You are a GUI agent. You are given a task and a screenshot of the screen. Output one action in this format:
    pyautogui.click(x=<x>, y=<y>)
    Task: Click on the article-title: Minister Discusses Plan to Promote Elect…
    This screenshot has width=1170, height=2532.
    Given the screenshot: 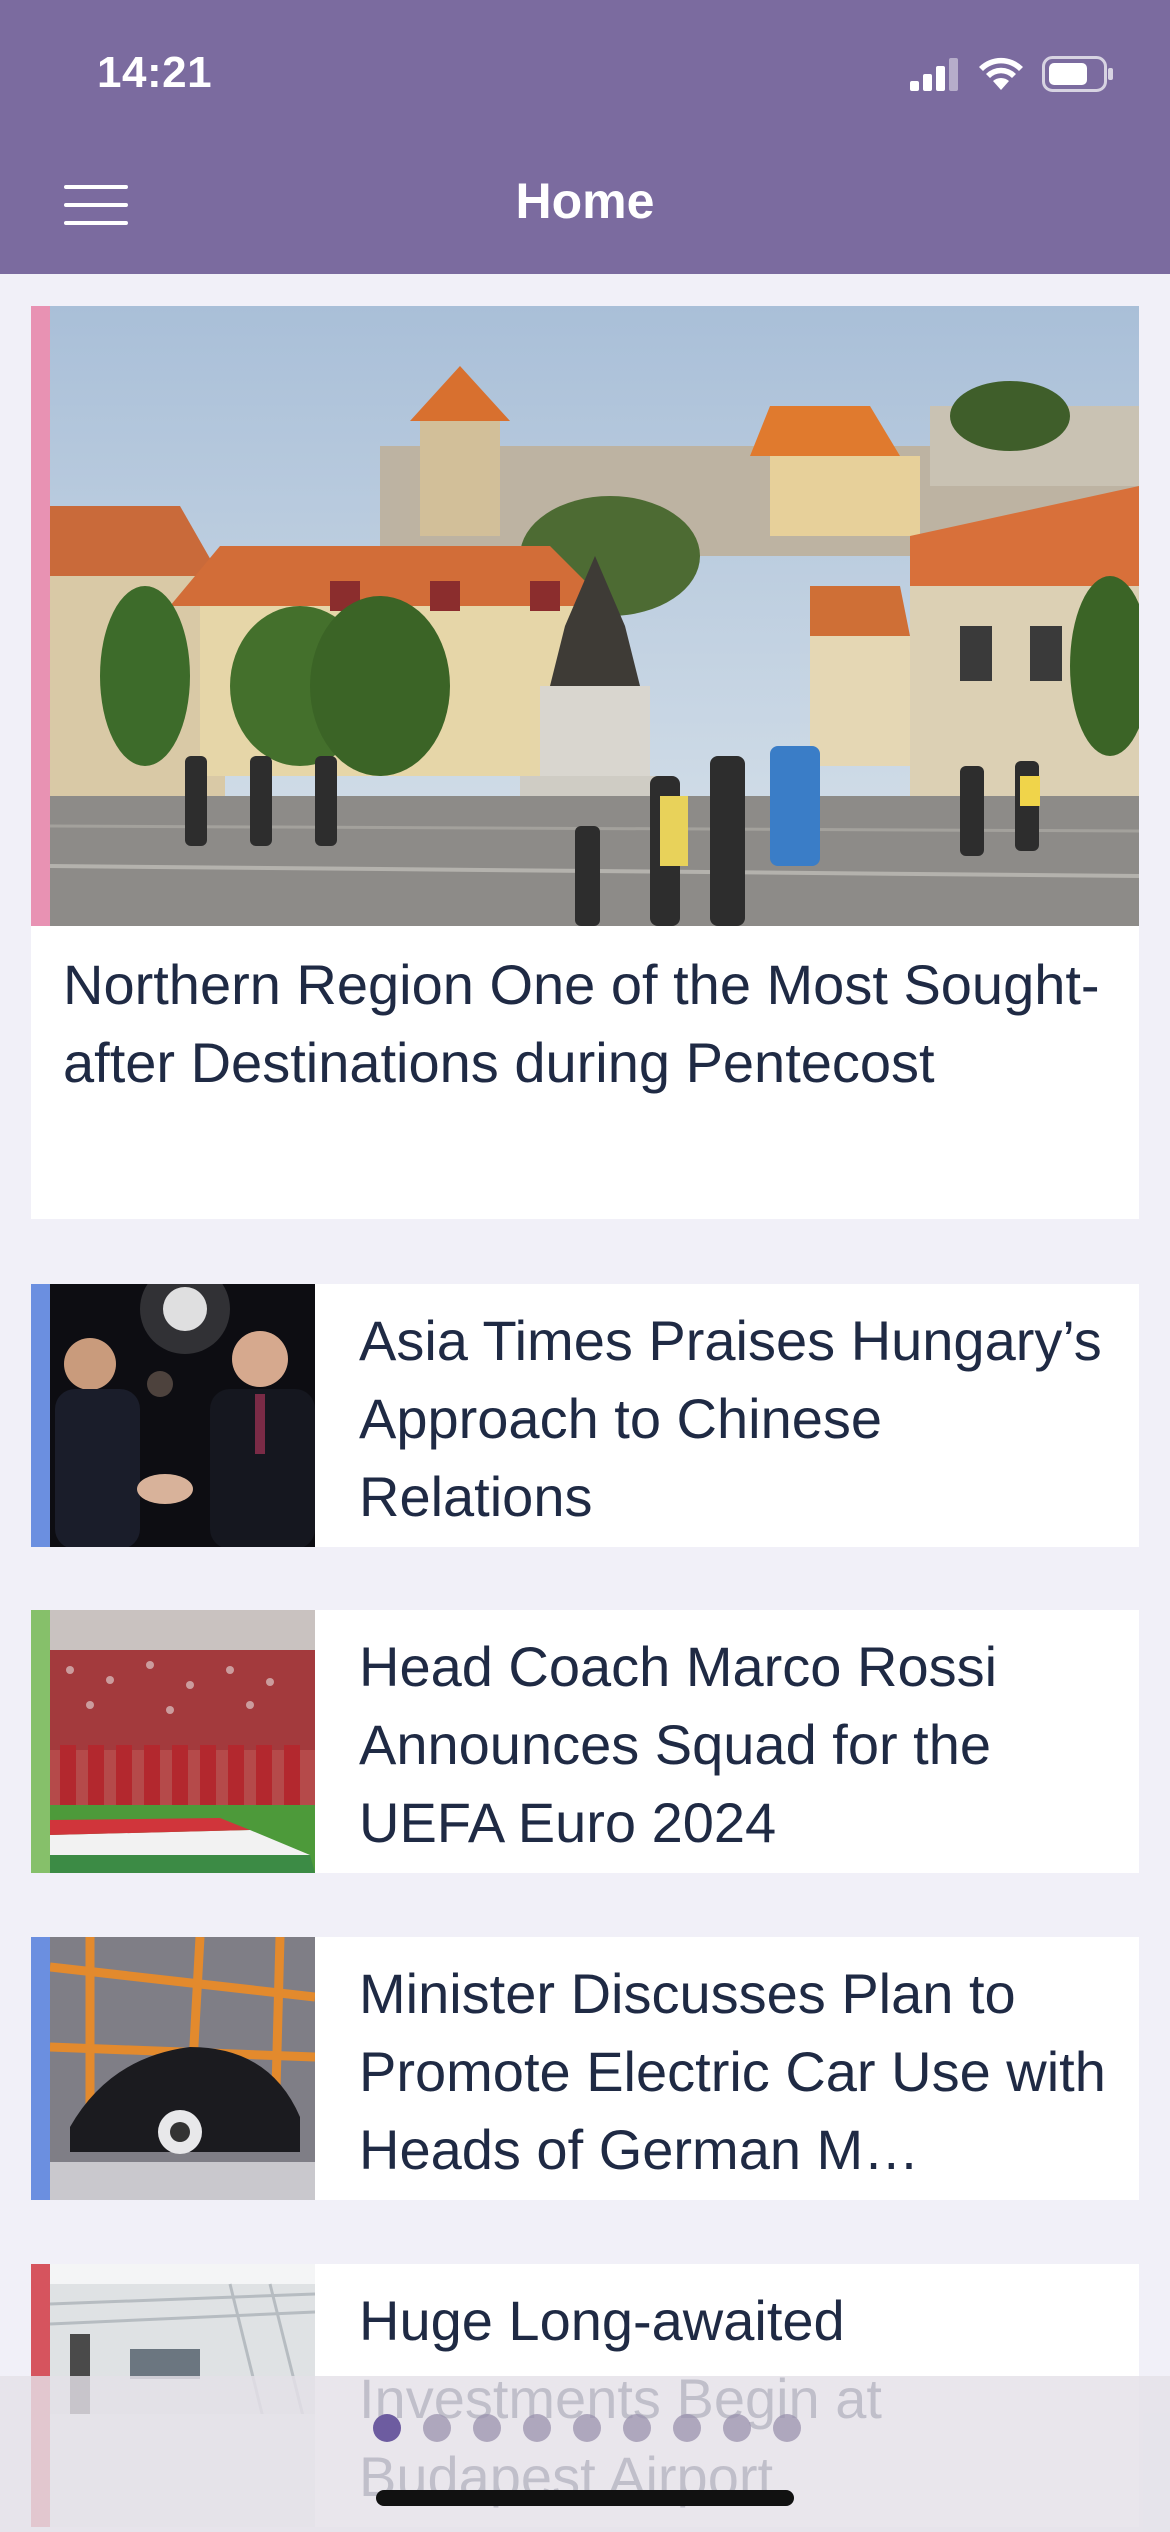 What is the action you would take?
    pyautogui.click(x=732, y=2071)
    